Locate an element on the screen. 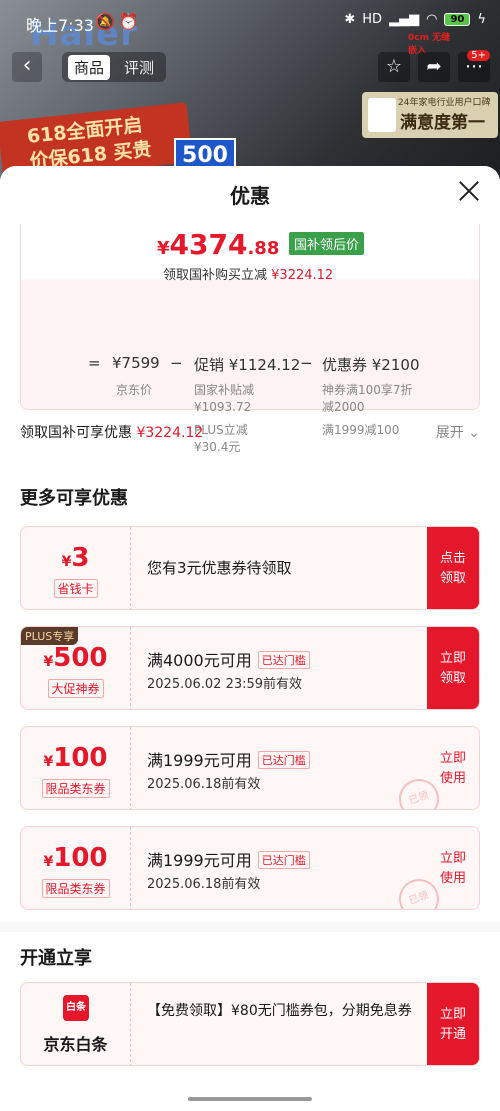  currency-symbol: ¥ is located at coordinates (163, 248).